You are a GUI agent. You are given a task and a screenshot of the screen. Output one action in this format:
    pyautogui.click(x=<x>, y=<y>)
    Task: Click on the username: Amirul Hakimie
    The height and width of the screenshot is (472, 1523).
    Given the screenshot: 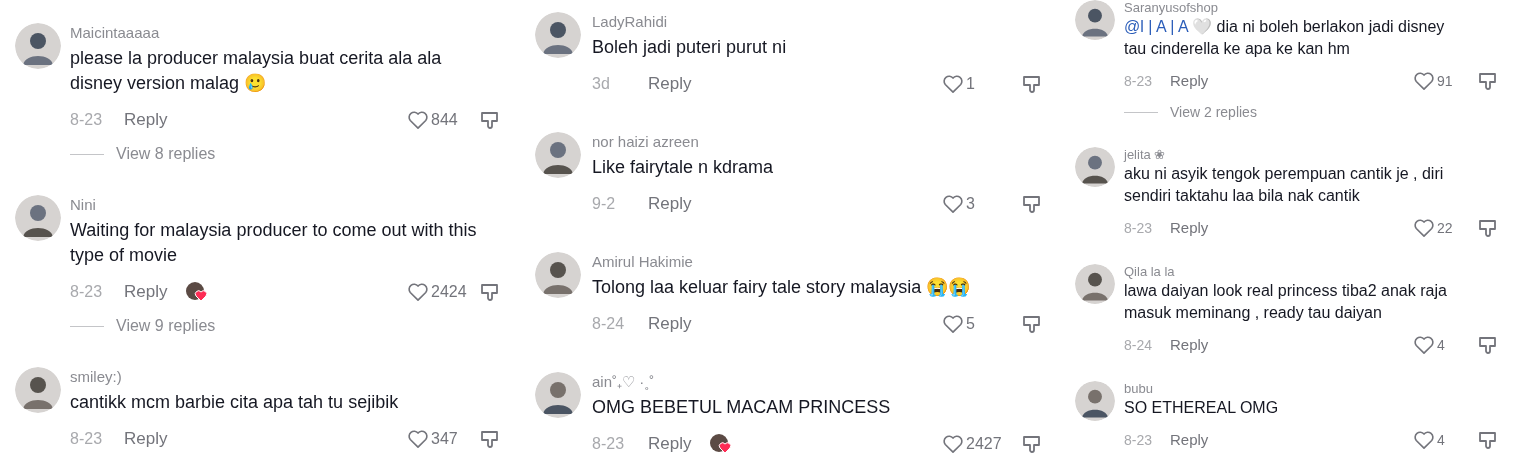 What is the action you would take?
    pyautogui.click(x=817, y=262)
    